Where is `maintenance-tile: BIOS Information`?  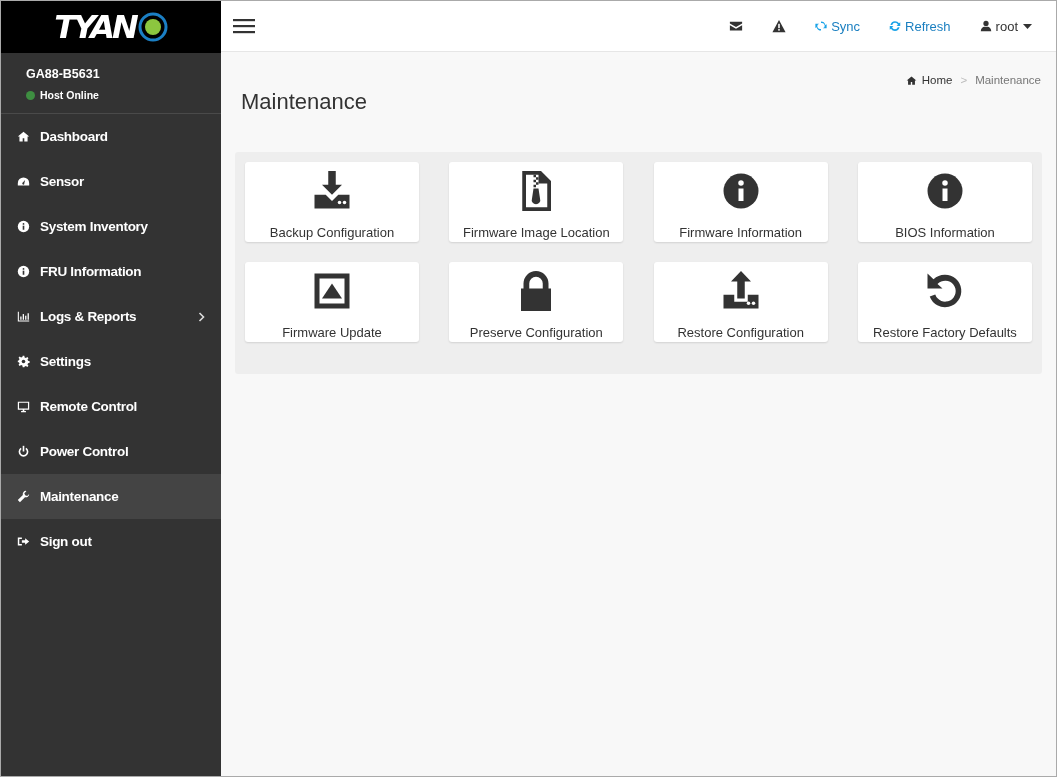 maintenance-tile: BIOS Information is located at coordinates (945, 202).